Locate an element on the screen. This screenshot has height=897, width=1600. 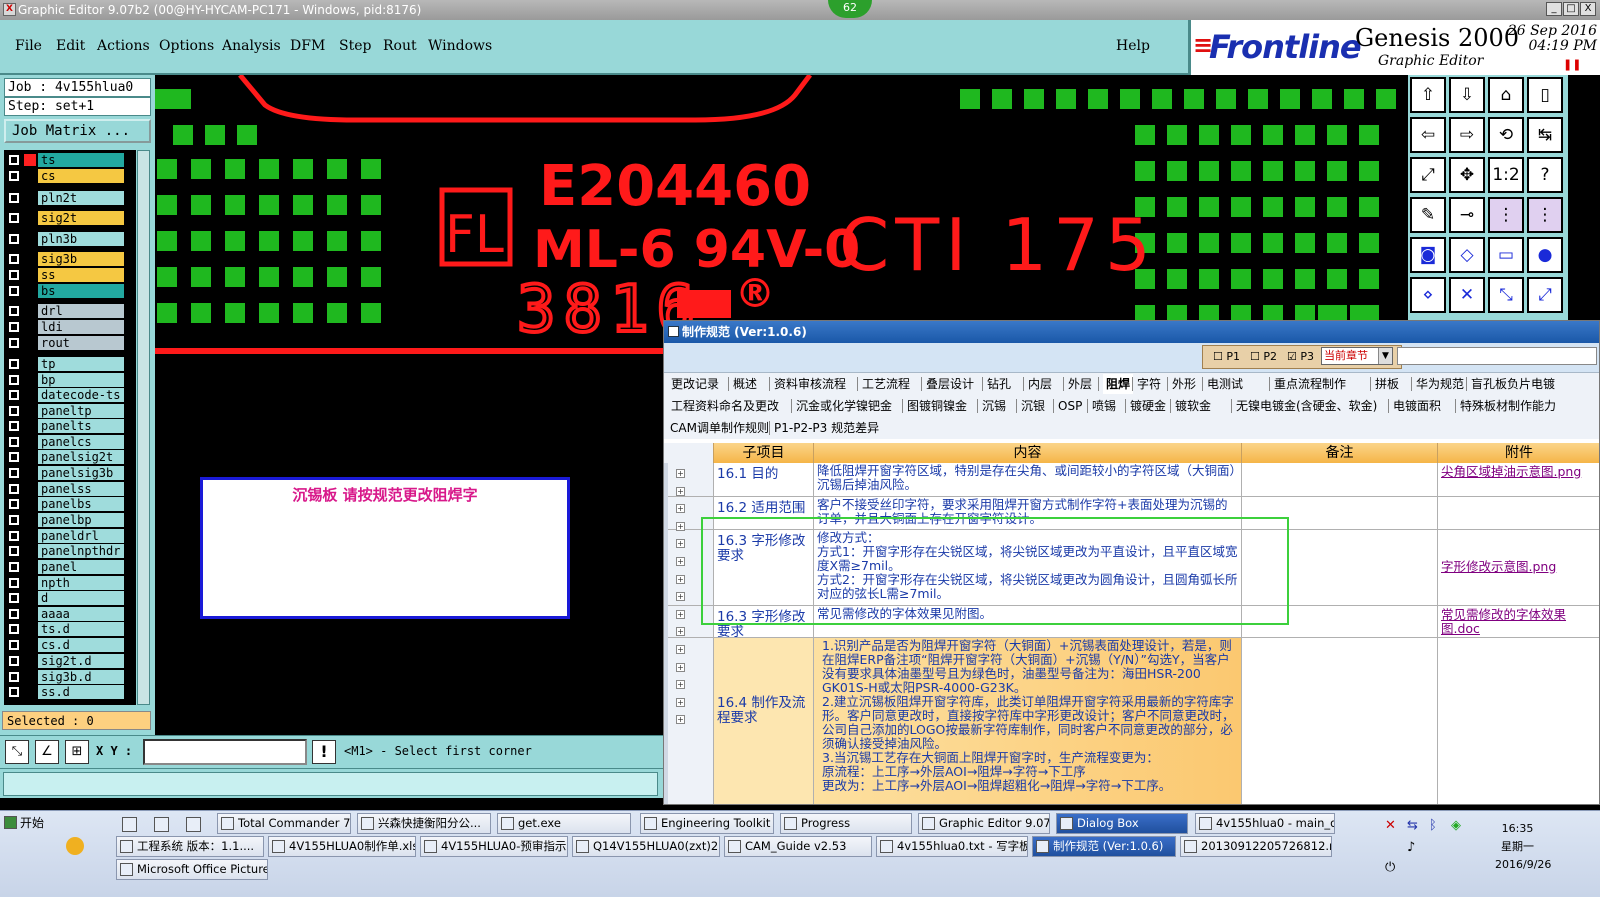
layer-row: panelbs is located at coordinates (66, 504).